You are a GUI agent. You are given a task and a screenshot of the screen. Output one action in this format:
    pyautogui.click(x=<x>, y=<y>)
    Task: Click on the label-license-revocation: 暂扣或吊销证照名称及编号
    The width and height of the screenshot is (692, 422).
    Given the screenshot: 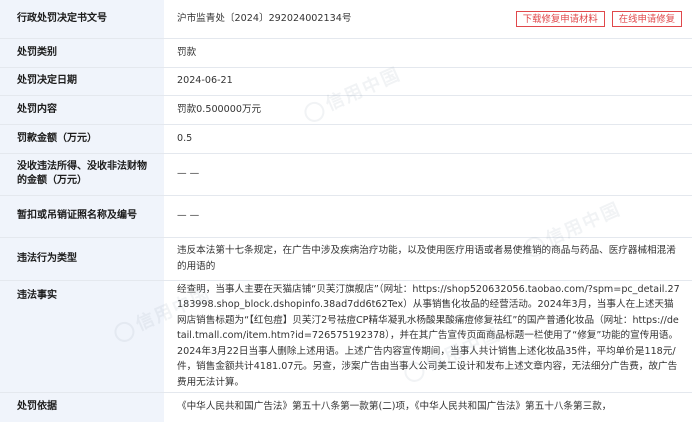 What is the action you would take?
    pyautogui.click(x=82, y=216)
    